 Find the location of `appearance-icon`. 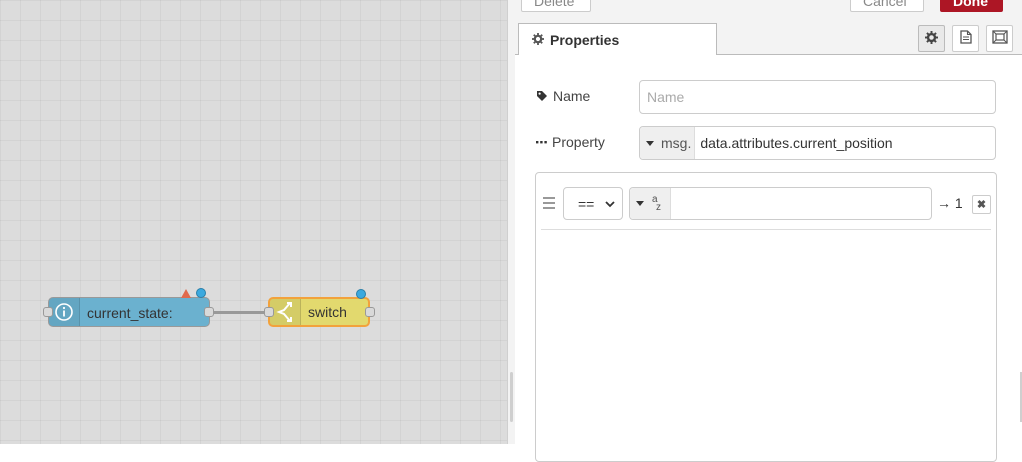

appearance-icon is located at coordinates (999, 38).